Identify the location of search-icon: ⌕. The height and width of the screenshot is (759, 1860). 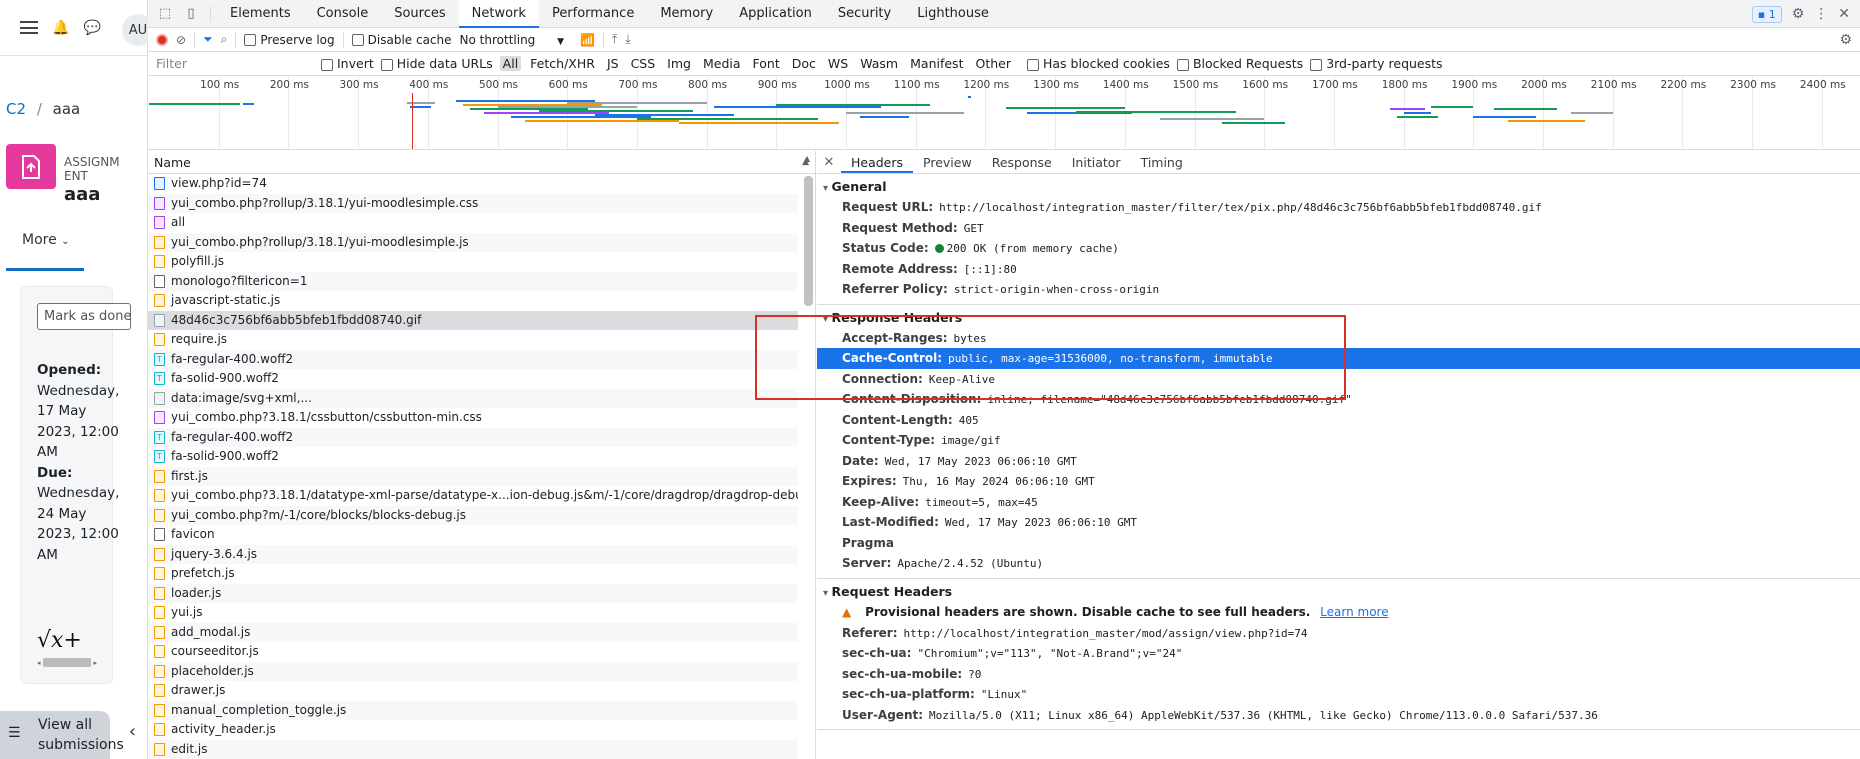
(224, 39).